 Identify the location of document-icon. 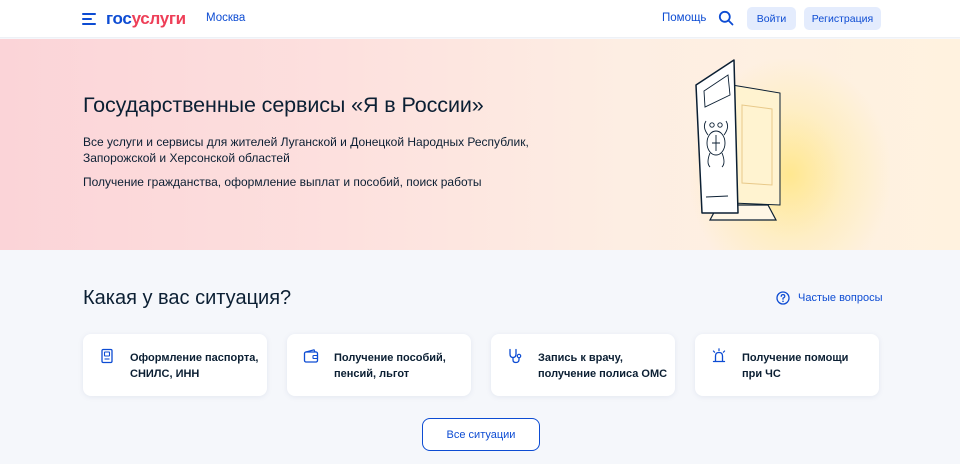
(107, 356).